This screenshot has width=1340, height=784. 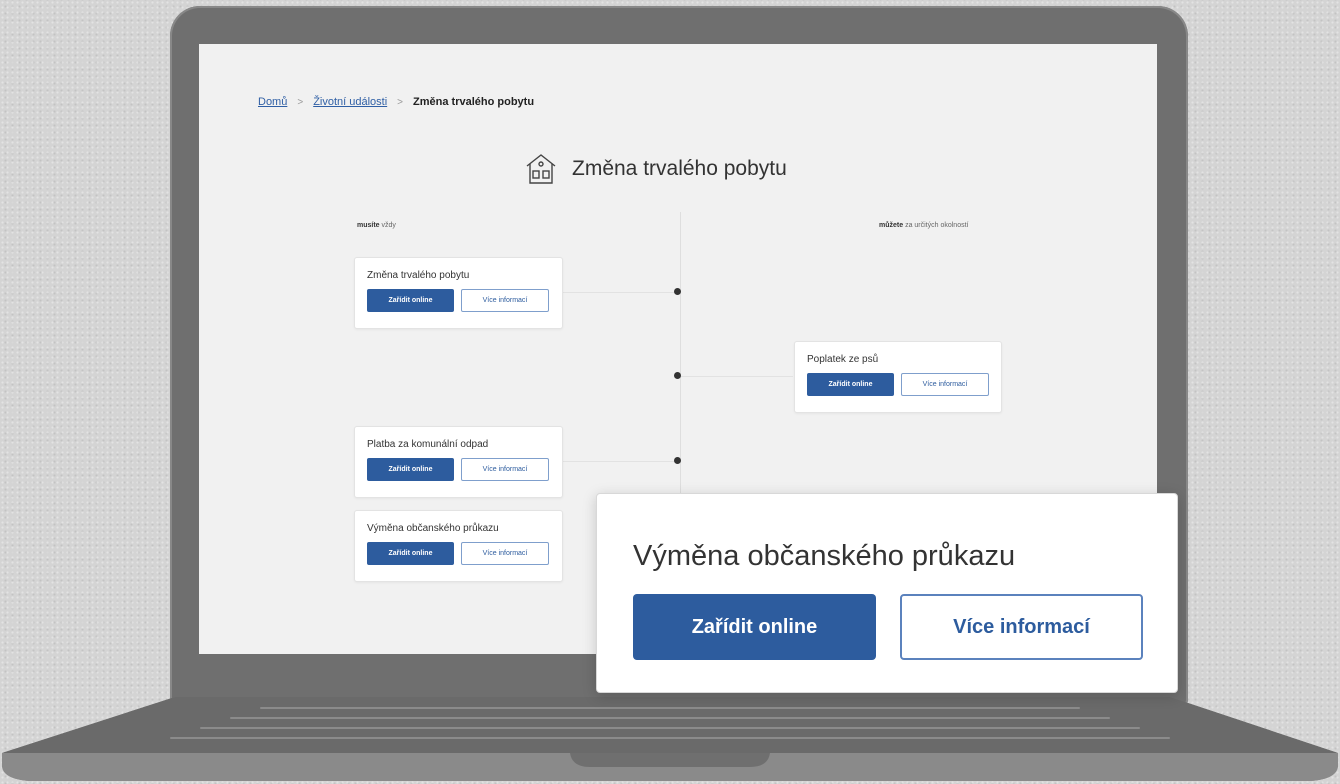 What do you see at coordinates (541, 169) in the screenshot?
I see `house-icon` at bounding box center [541, 169].